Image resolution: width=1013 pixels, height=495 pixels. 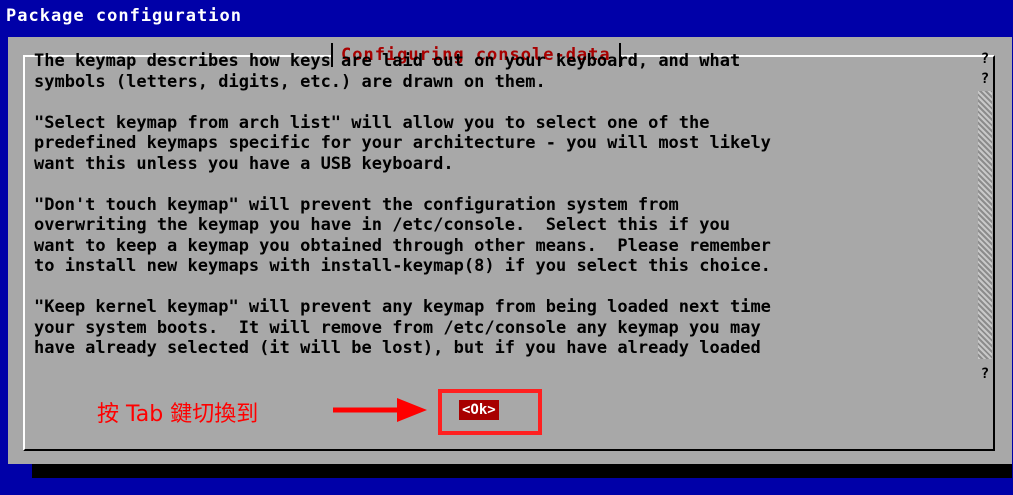 What do you see at coordinates (178, 414) in the screenshot?
I see `annotation-text: 按 Tab 鍵切換到` at bounding box center [178, 414].